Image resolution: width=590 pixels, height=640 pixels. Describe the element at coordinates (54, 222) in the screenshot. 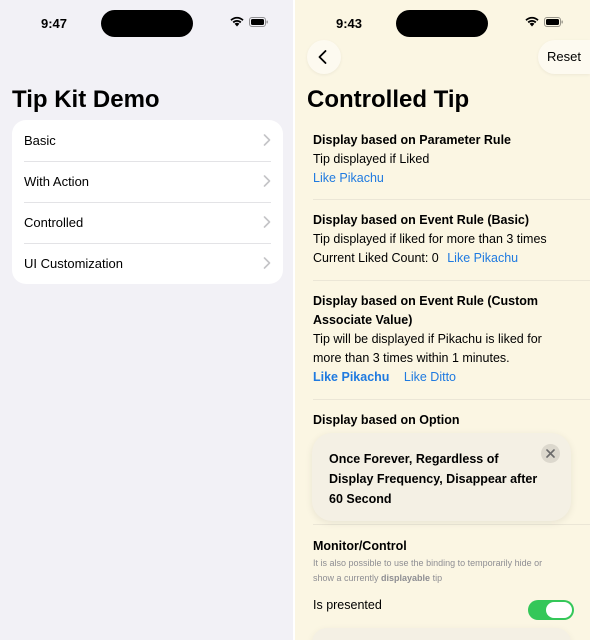

I see `list-item-label: Controlled` at that location.